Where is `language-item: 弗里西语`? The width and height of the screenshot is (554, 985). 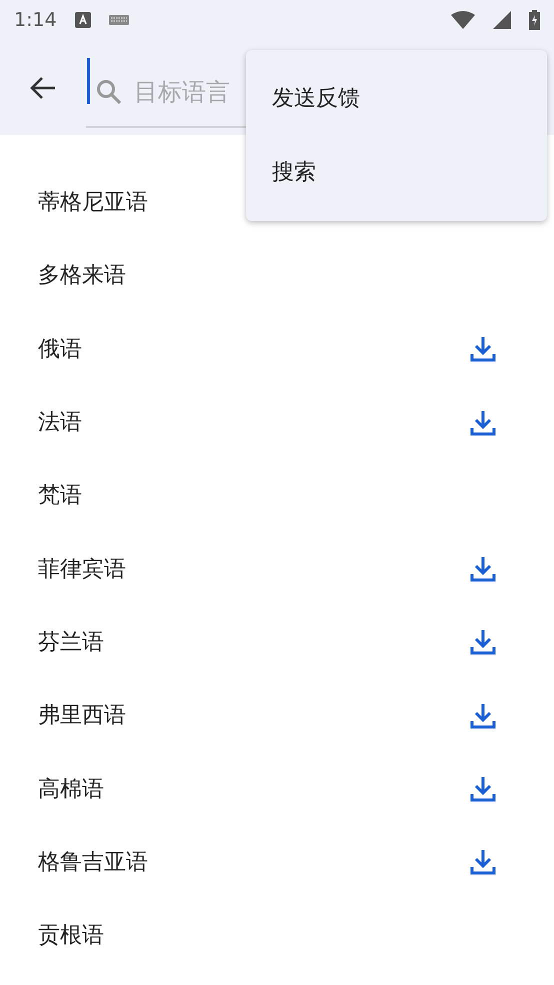
language-item: 弗里西语 is located at coordinates (277, 715).